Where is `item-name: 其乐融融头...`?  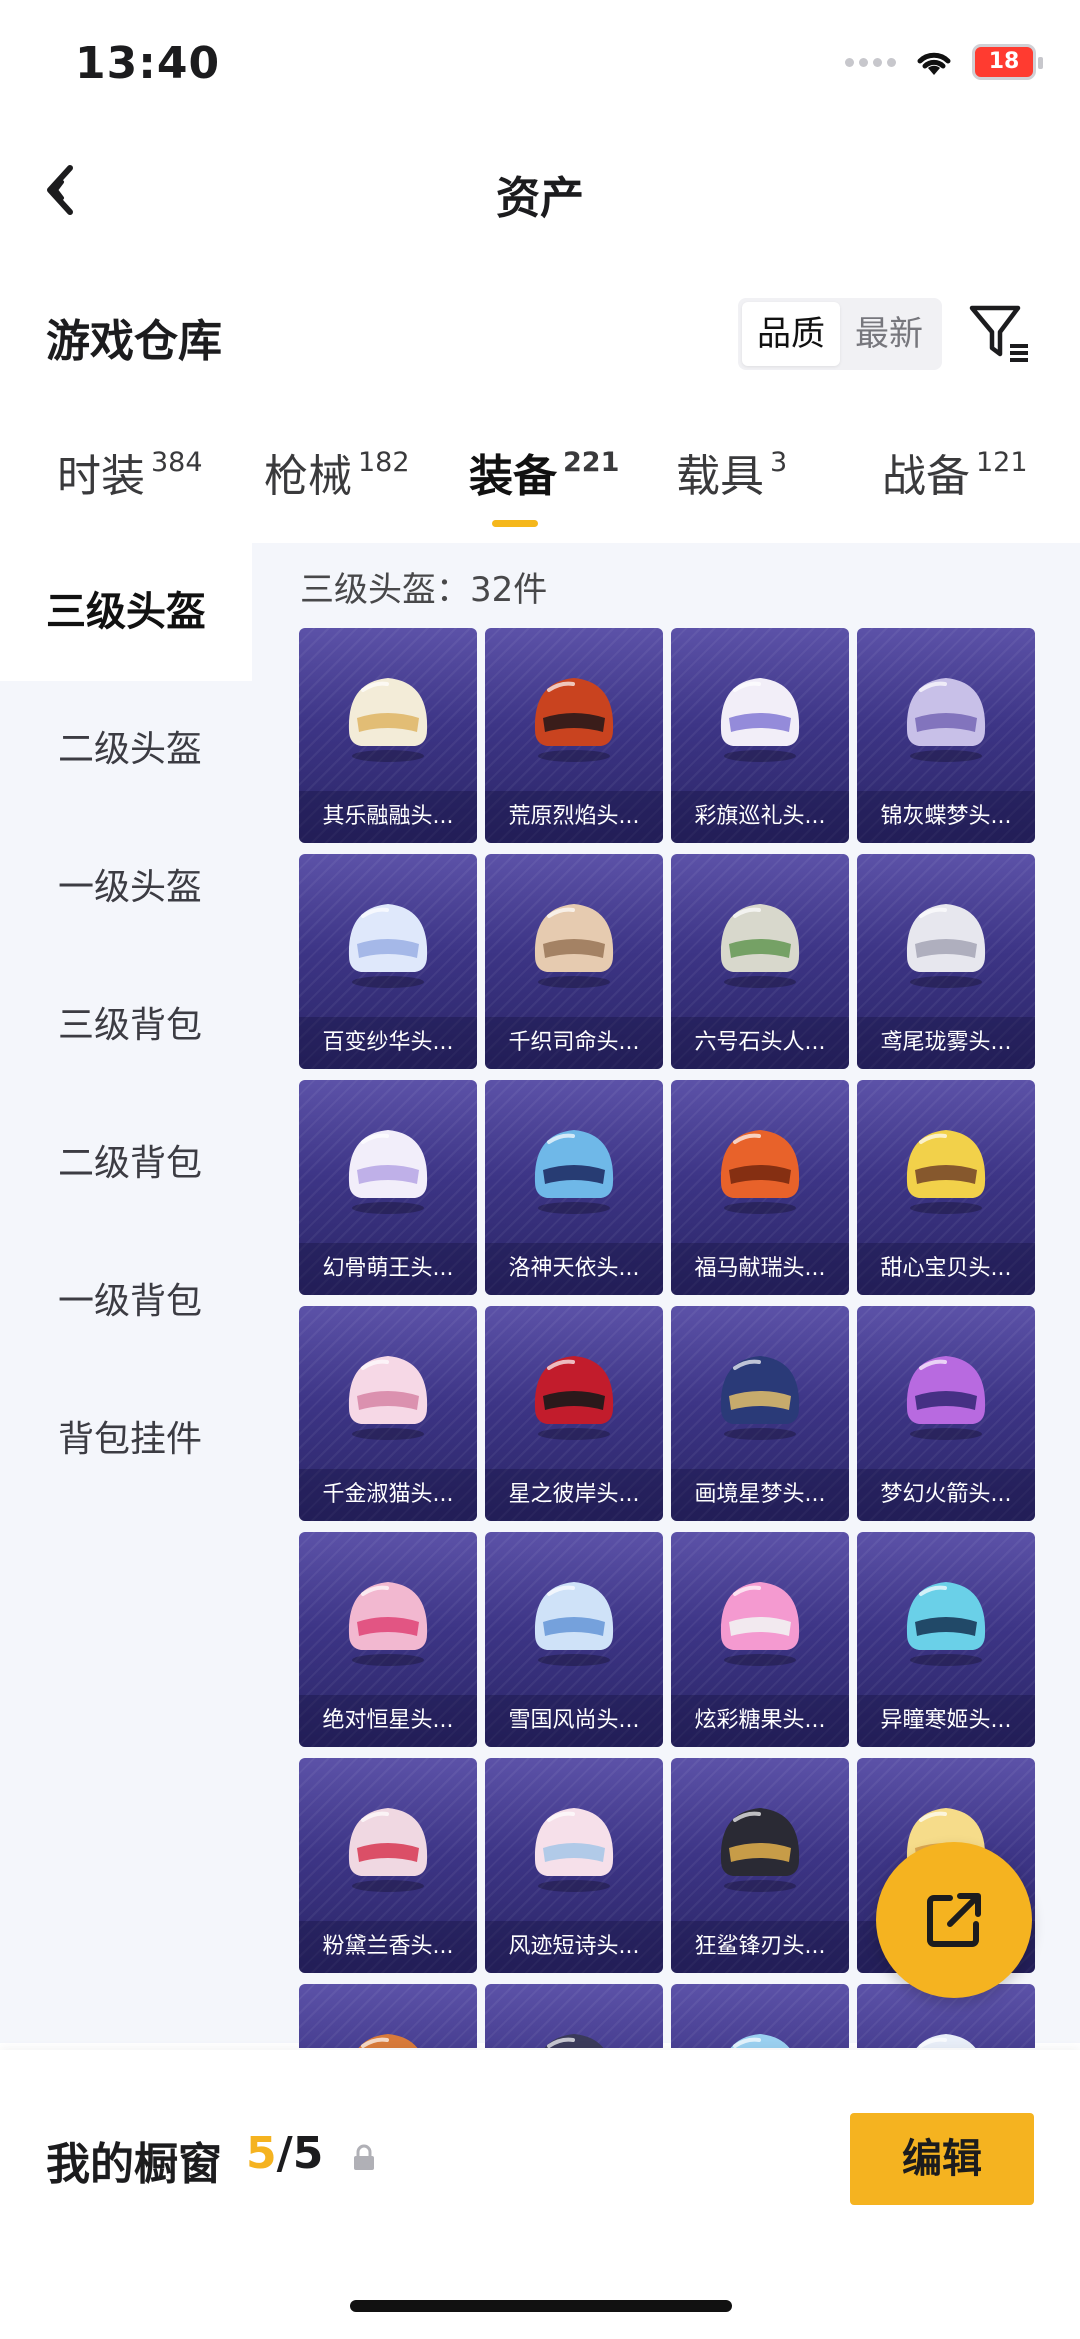
item-name: 其乐融融头... is located at coordinates (388, 817).